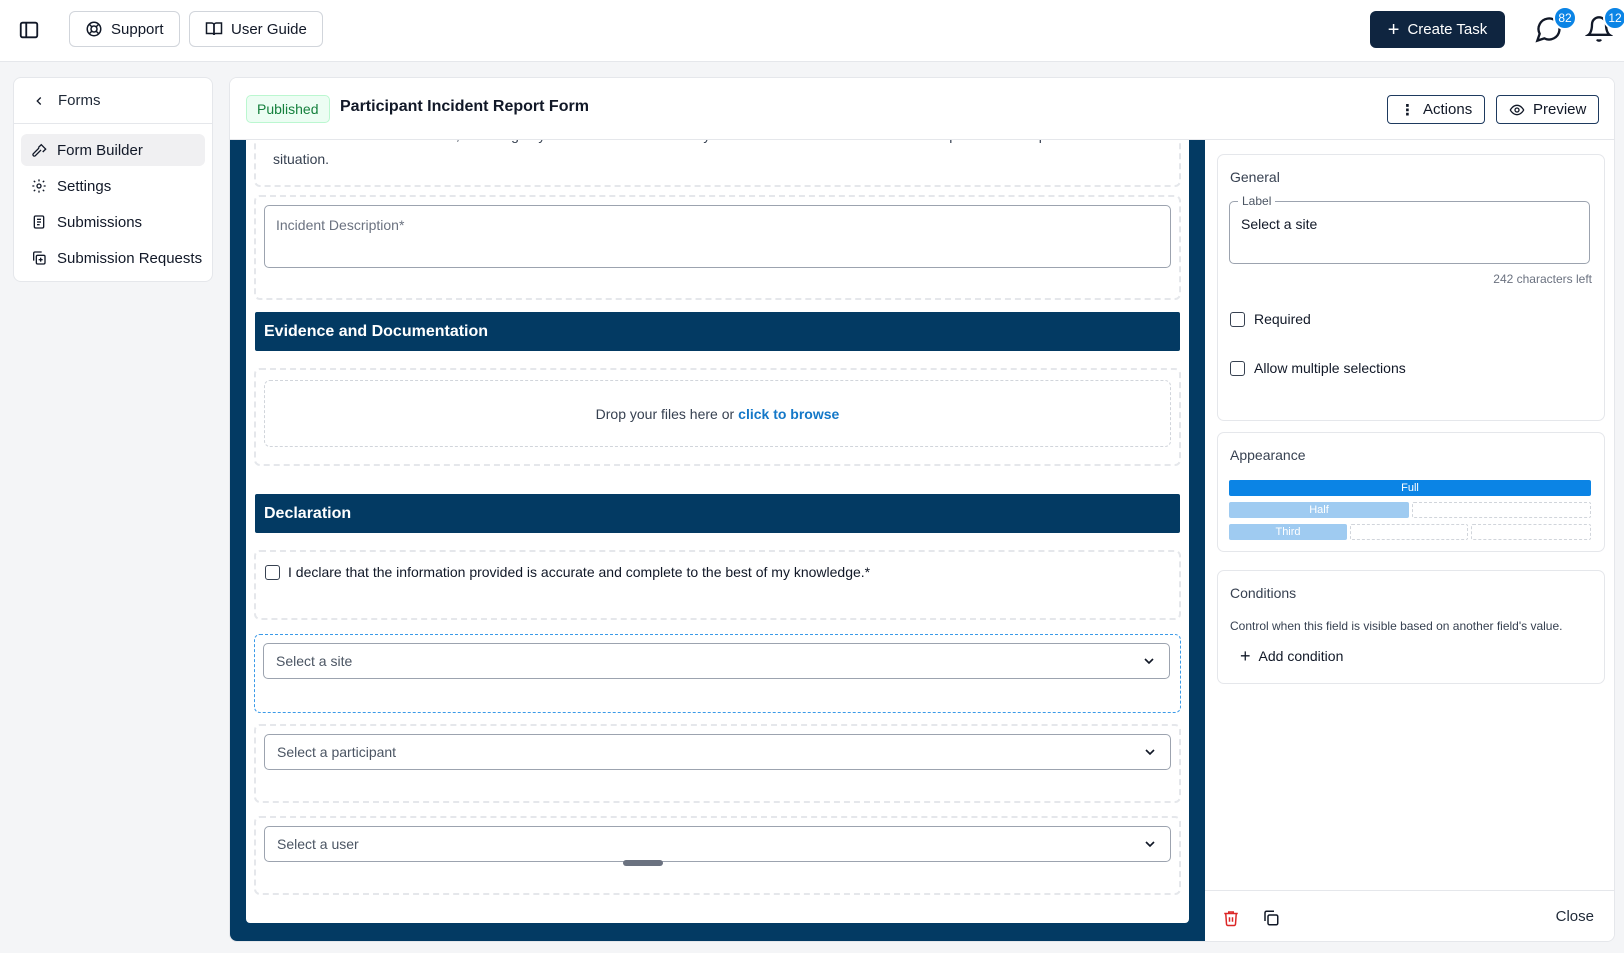  What do you see at coordinates (1282, 319) in the screenshot?
I see `required-label: Required` at bounding box center [1282, 319].